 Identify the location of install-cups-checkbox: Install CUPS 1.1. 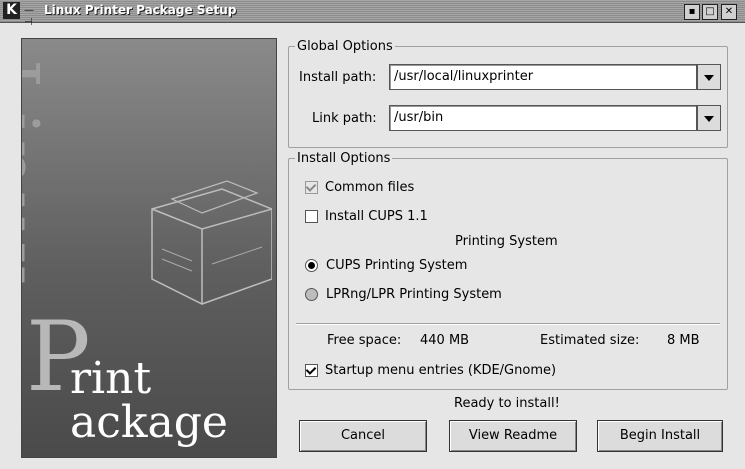
(366, 216).